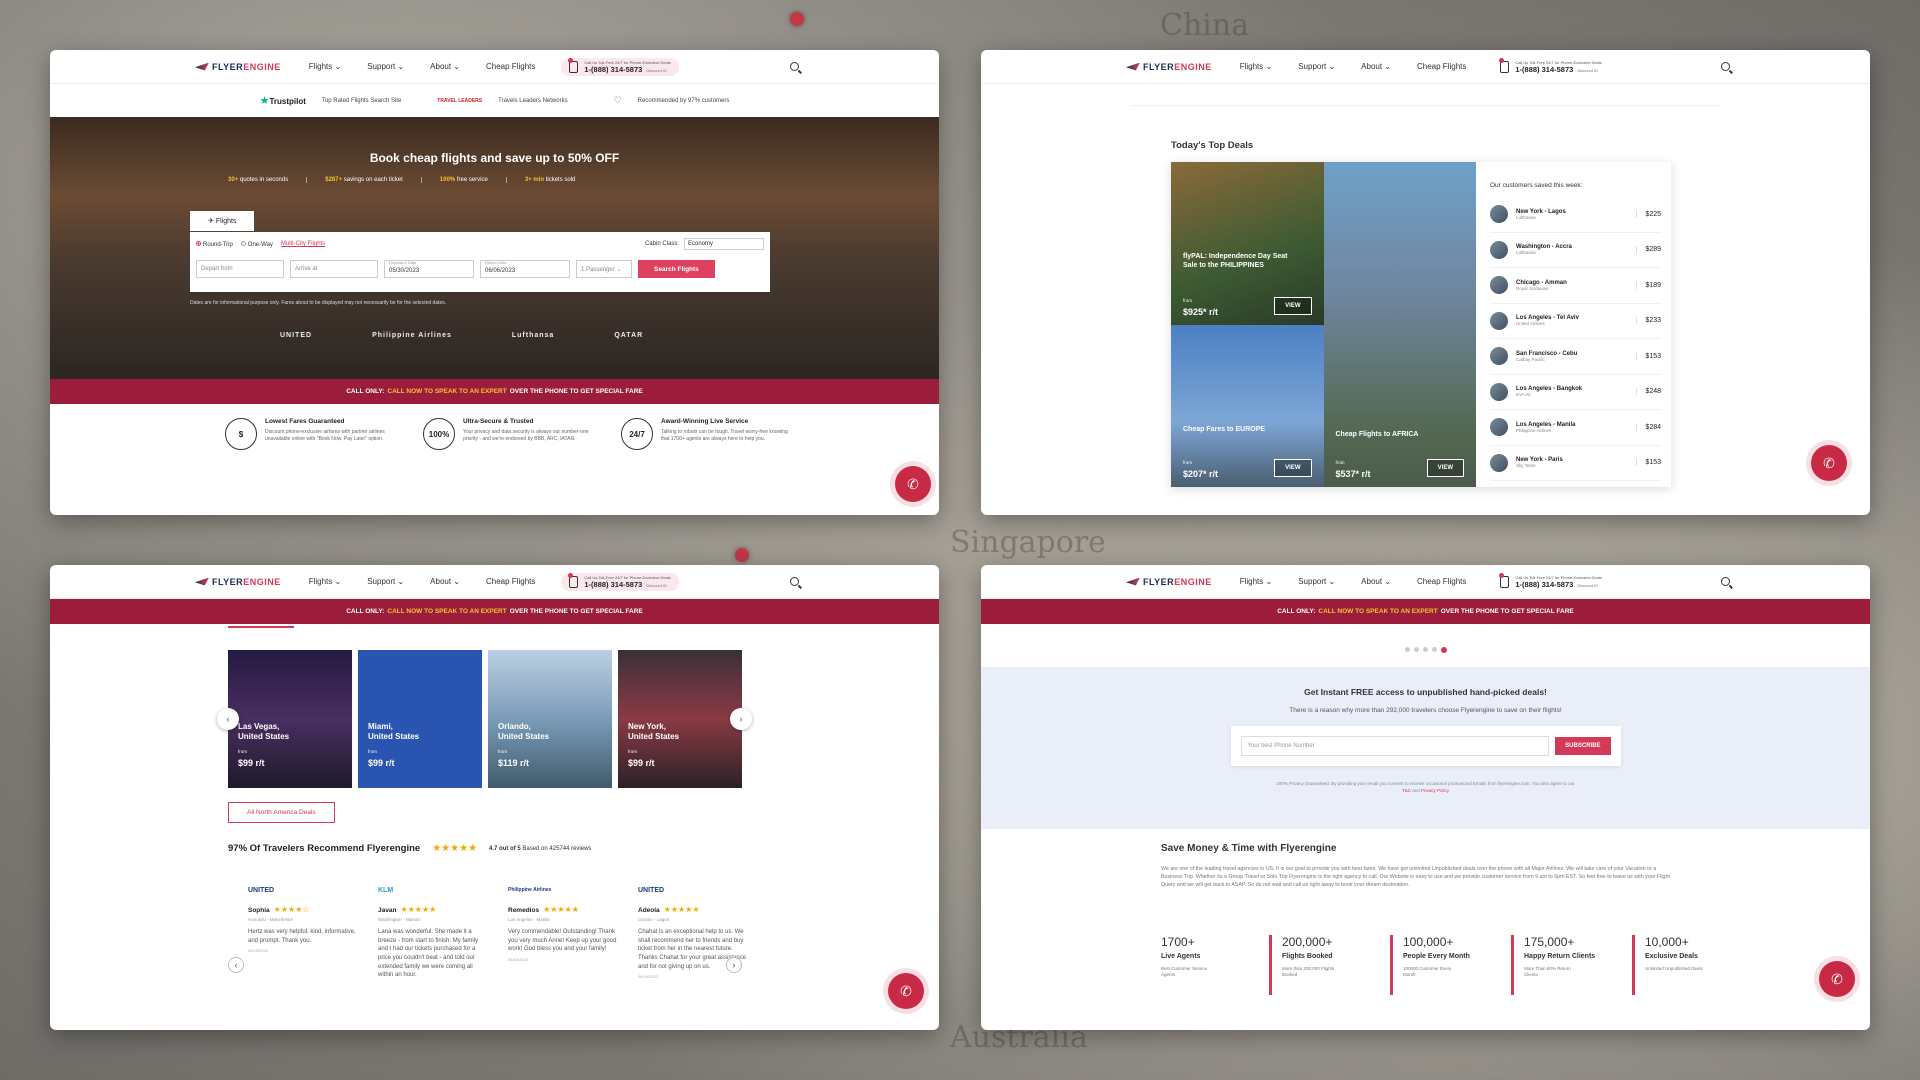 The width and height of the screenshot is (1920, 1080). I want to click on all-deals-button: All North America Deals, so click(281, 812).